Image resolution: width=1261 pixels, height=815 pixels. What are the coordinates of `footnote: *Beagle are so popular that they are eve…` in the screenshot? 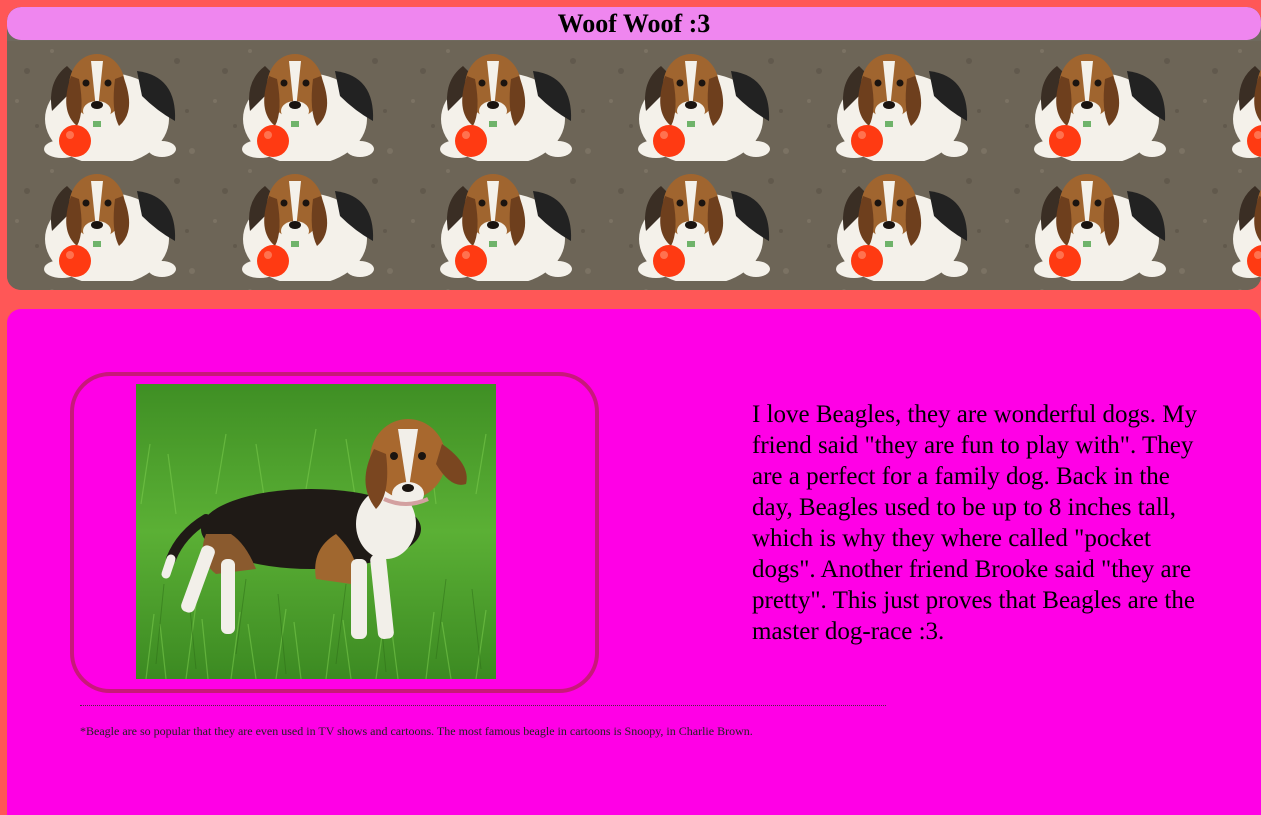 It's located at (416, 731).